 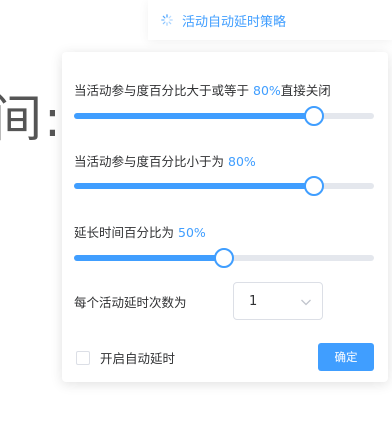 I want to click on chevron-down-icon, so click(x=306, y=301).